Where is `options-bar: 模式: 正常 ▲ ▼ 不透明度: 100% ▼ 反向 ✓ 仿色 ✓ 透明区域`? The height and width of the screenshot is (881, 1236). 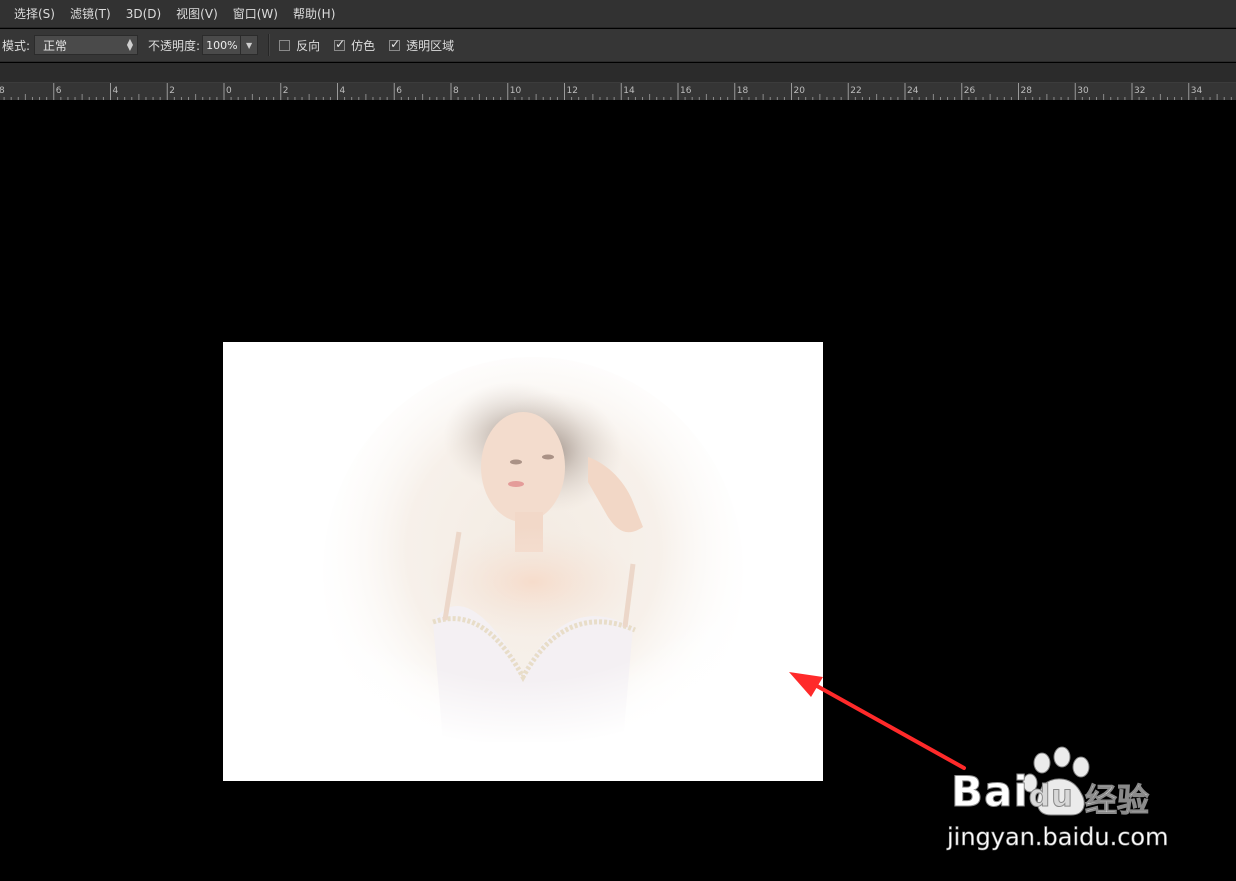
options-bar: 模式: 正常 ▲ ▼ 不透明度: 100% ▼ 反向 ✓ 仿色 ✓ 透明区域 is located at coordinates (618, 45).